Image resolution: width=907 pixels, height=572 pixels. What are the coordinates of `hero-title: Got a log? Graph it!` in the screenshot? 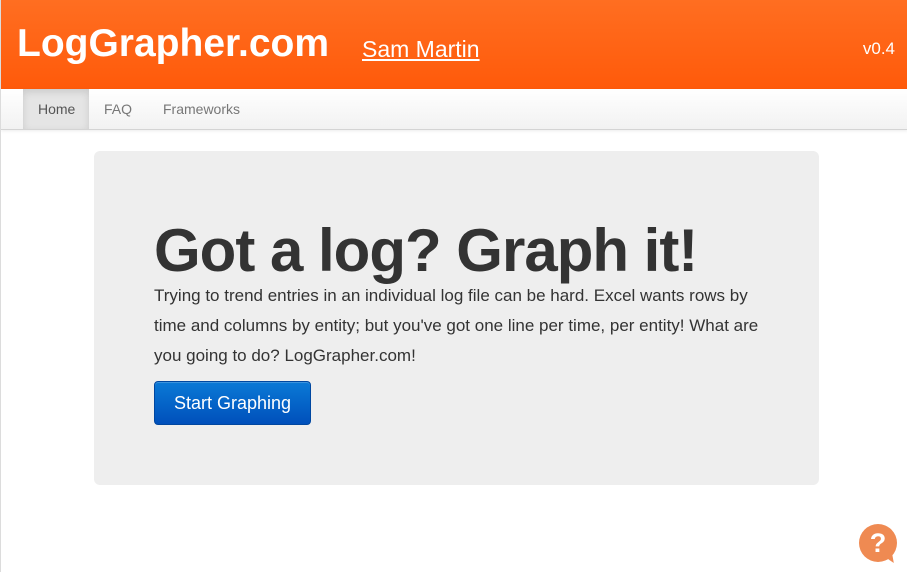 It's located at (426, 250).